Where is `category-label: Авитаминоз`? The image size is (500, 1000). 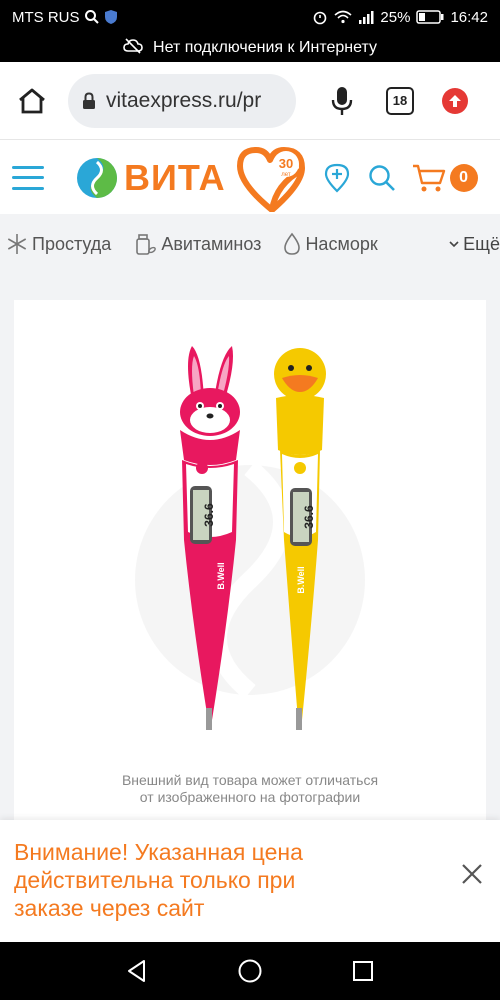 category-label: Авитаминоз is located at coordinates (211, 243).